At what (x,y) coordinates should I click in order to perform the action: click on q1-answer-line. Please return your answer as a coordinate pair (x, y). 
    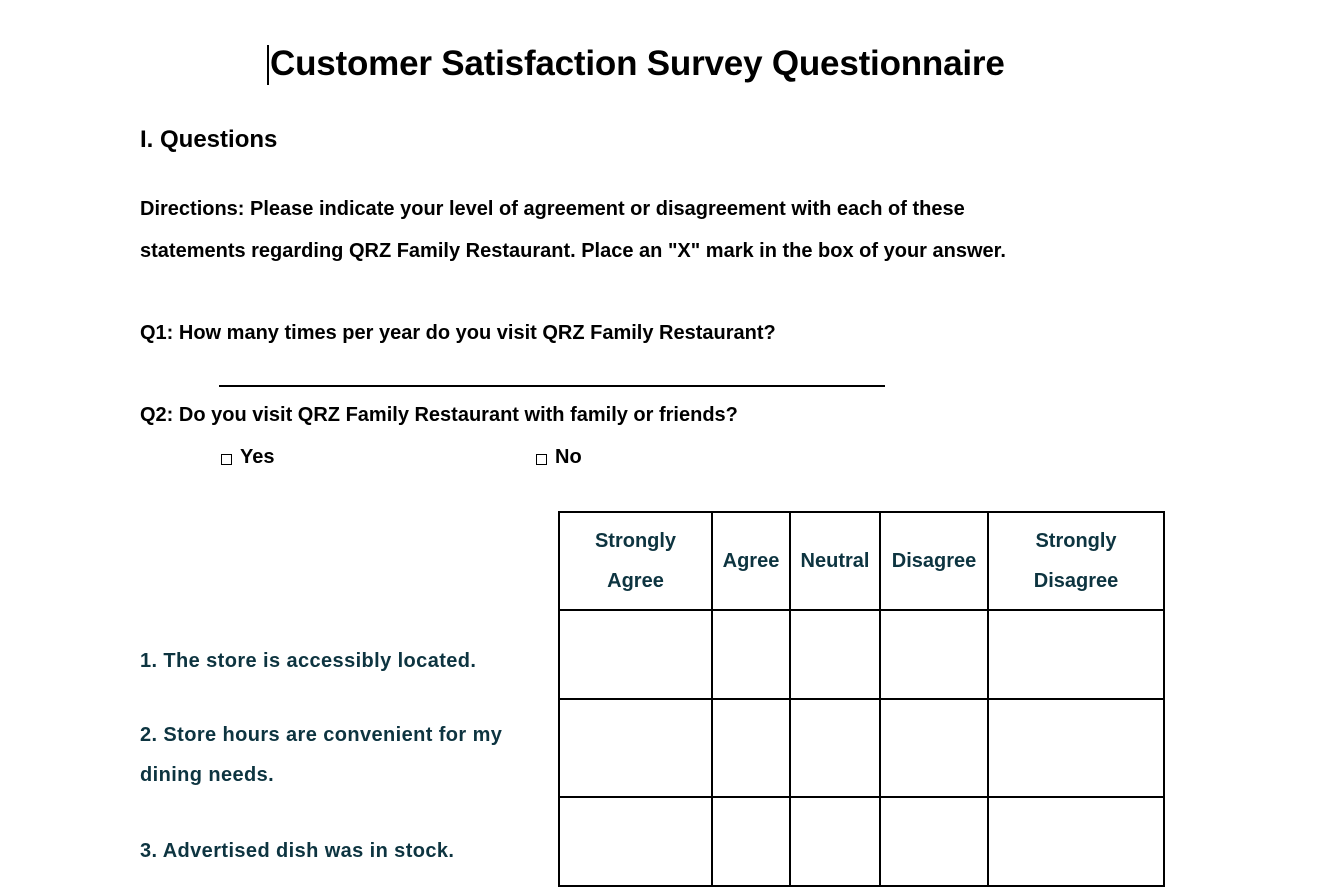
    Looking at the image, I should click on (552, 386).